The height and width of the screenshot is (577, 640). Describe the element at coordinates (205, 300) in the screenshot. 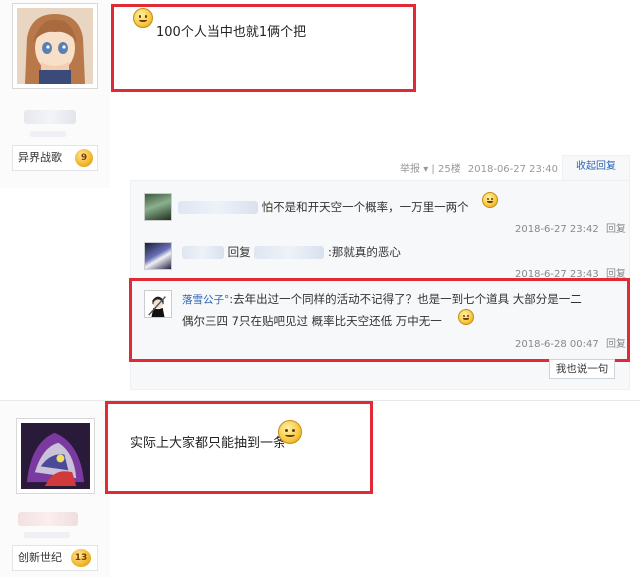

I see `reply-username: 落雪公子°` at that location.